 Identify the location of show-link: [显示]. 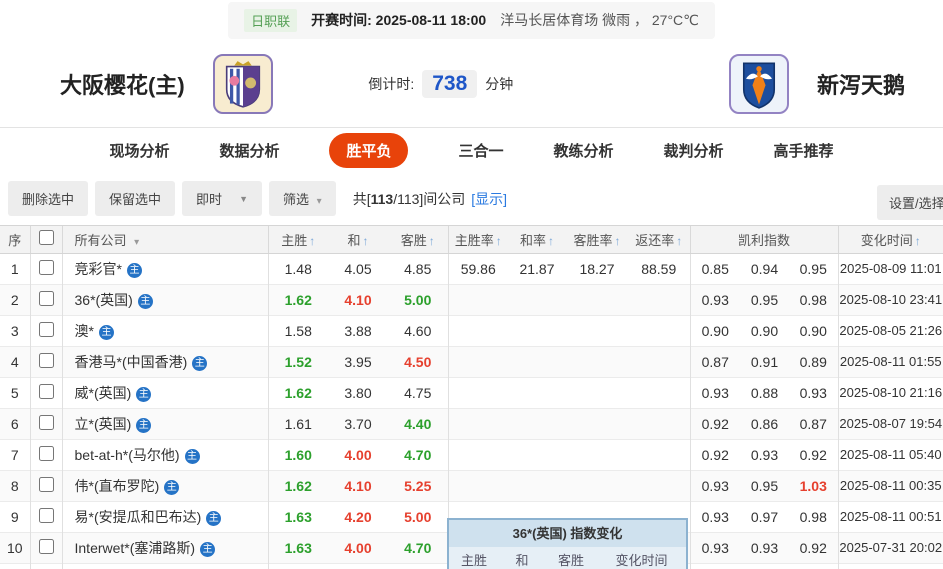
(489, 199).